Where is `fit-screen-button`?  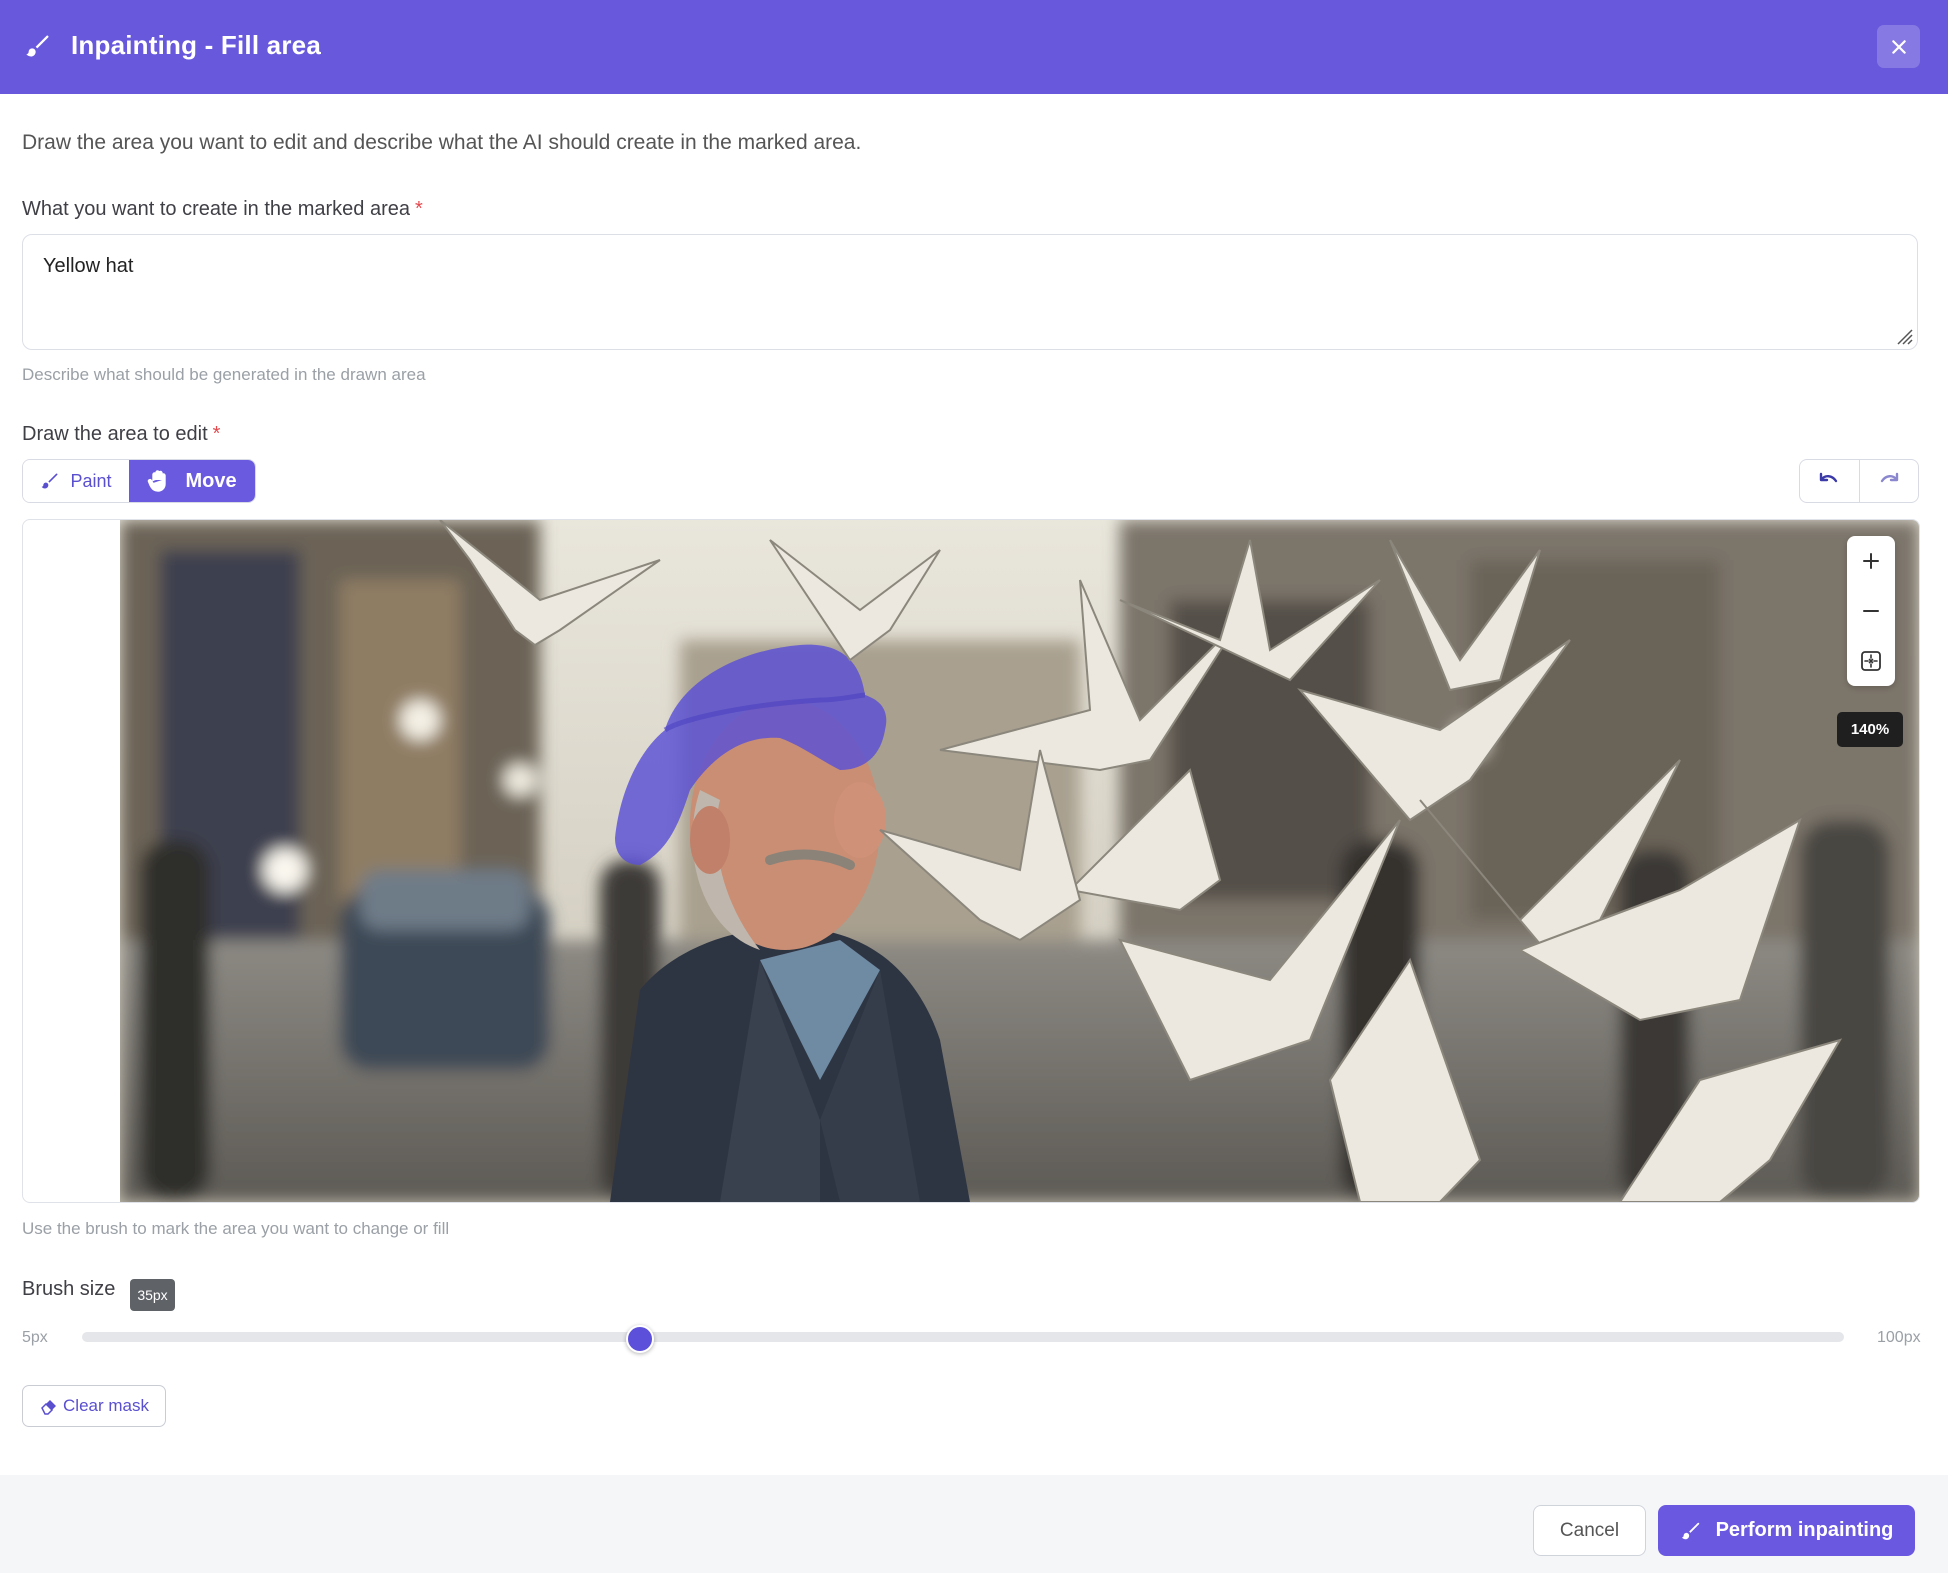
fit-screen-button is located at coordinates (1871, 661).